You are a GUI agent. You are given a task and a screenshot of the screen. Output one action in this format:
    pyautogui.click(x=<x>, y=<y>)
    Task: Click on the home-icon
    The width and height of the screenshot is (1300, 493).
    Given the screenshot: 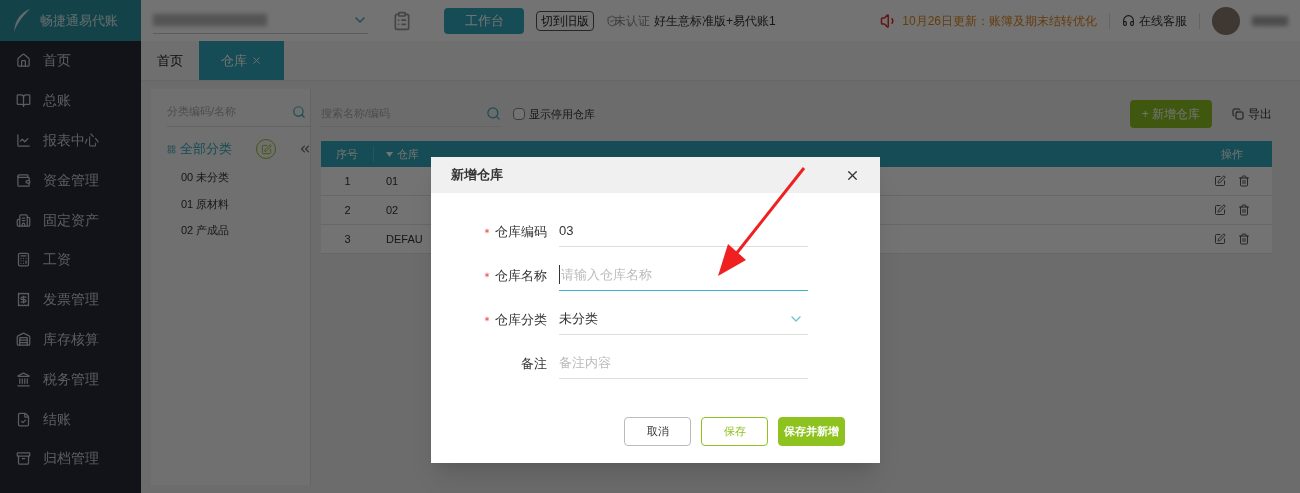 What is the action you would take?
    pyautogui.click(x=23, y=61)
    